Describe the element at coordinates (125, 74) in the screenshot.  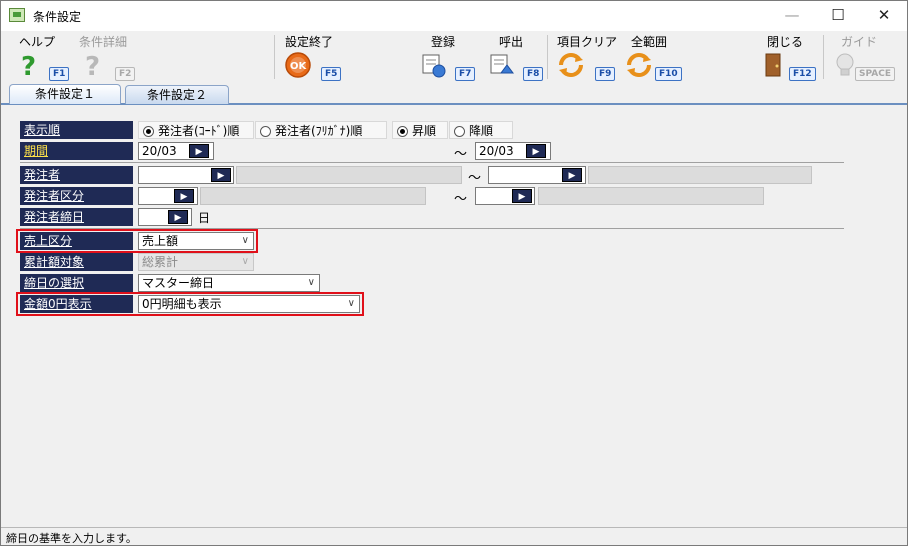
I see `f2-key-badge: F2` at that location.